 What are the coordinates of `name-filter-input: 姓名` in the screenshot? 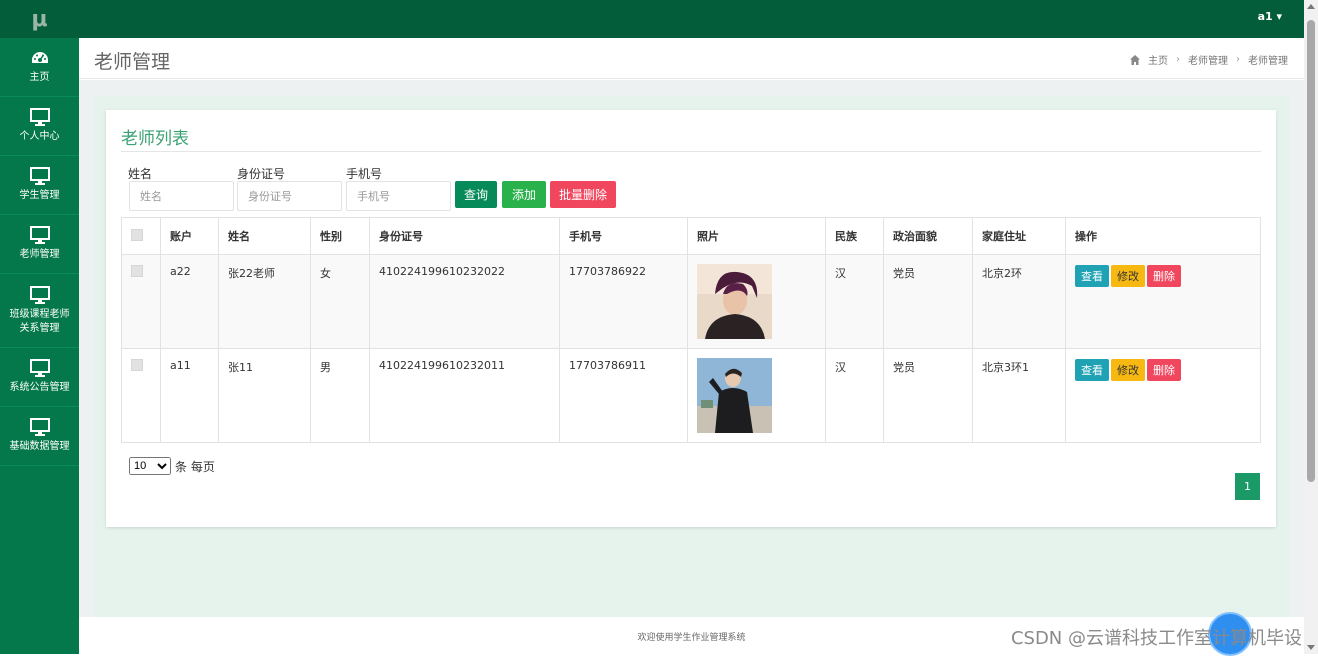 It's located at (181, 196).